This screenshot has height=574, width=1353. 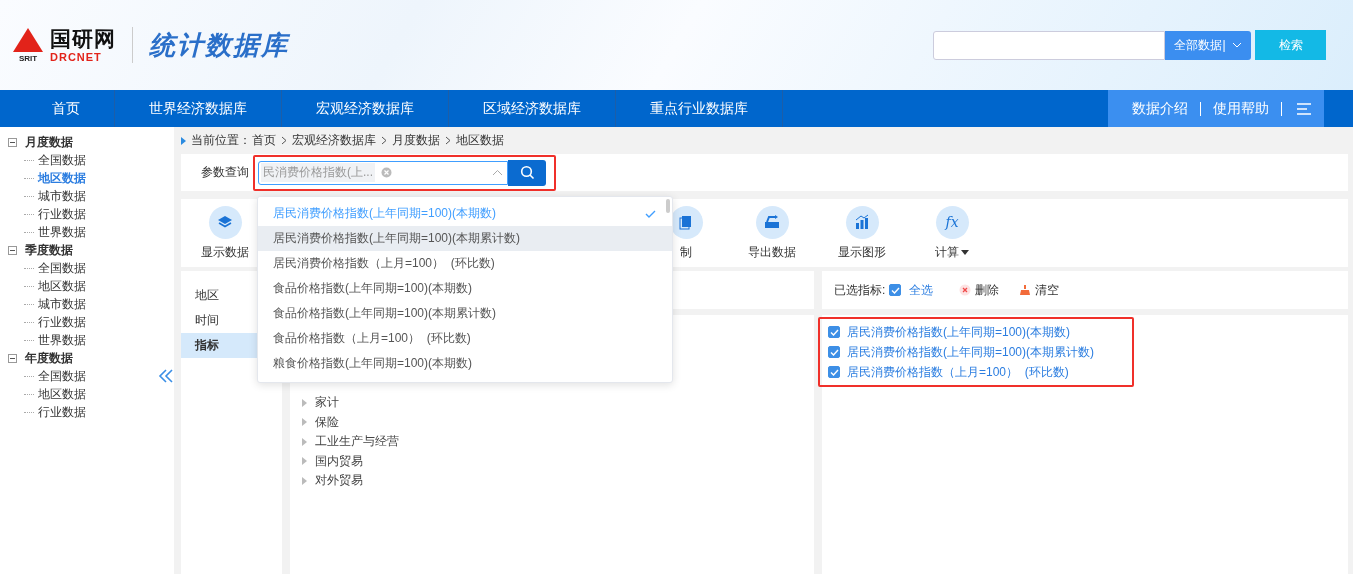 What do you see at coordinates (327, 422) in the screenshot?
I see `tree-item: 保险` at bounding box center [327, 422].